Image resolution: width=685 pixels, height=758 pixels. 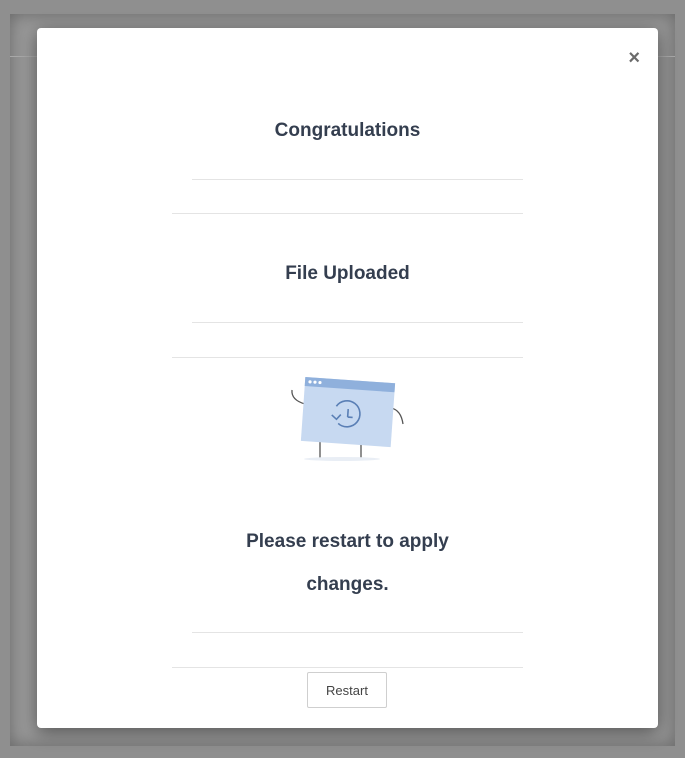 I want to click on close-icon: ×, so click(x=634, y=58).